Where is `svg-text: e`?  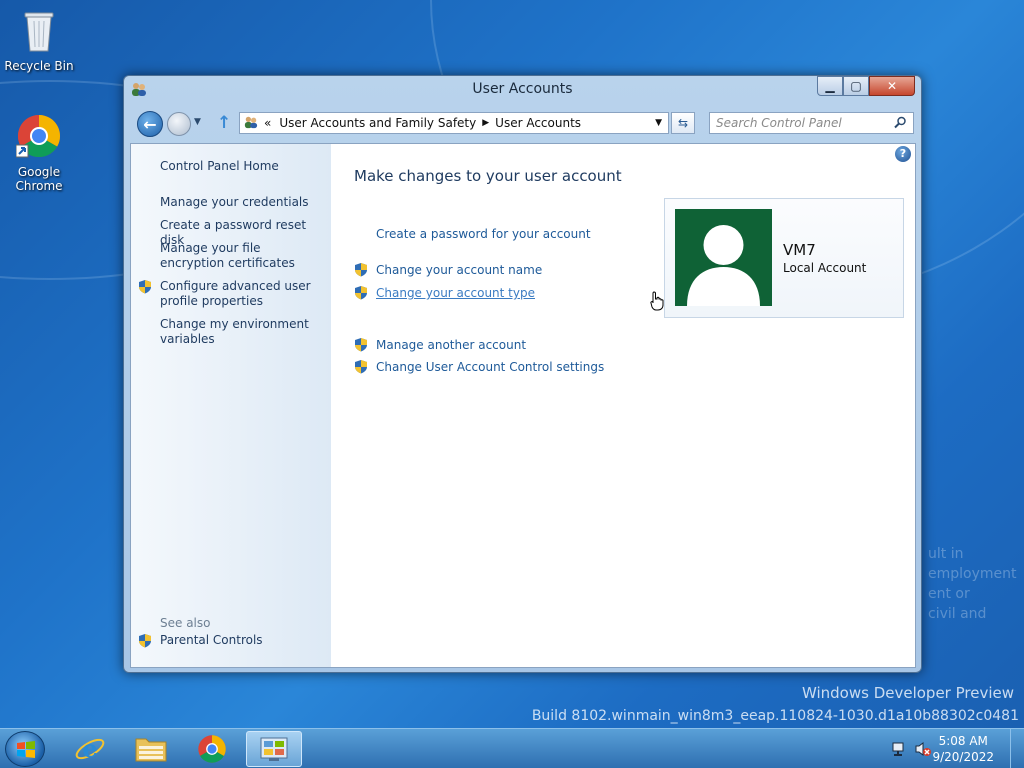
svg-text: e is located at coordinates (89, 748).